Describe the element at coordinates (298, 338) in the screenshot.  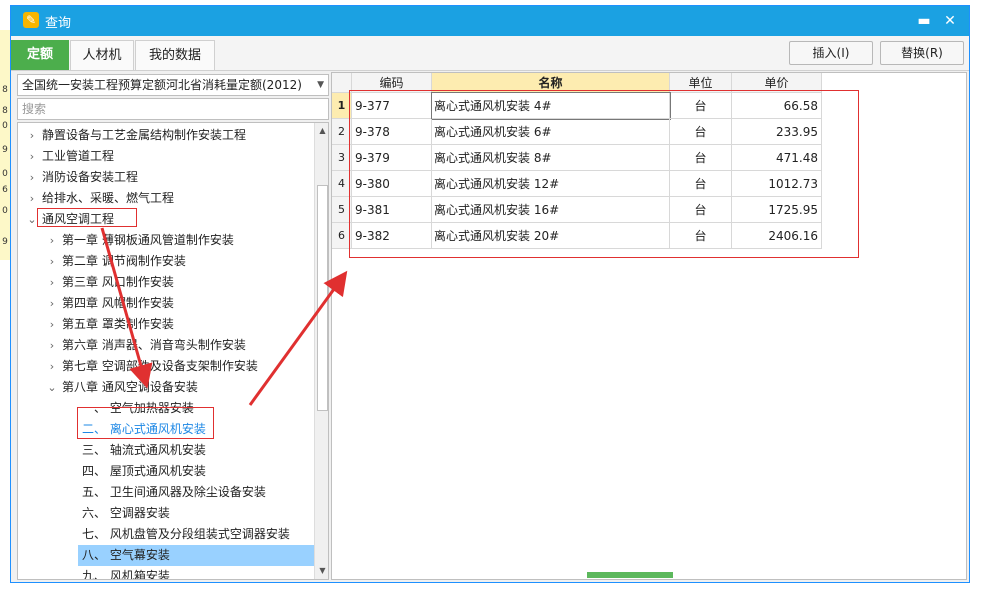
I see `arrow-to-results` at that location.